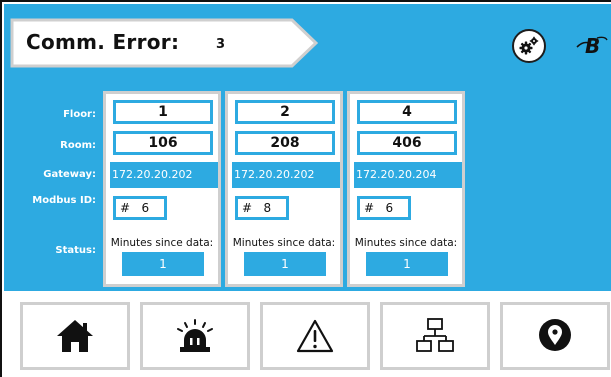  What do you see at coordinates (285, 143) in the screenshot?
I see `room-value: 208` at bounding box center [285, 143].